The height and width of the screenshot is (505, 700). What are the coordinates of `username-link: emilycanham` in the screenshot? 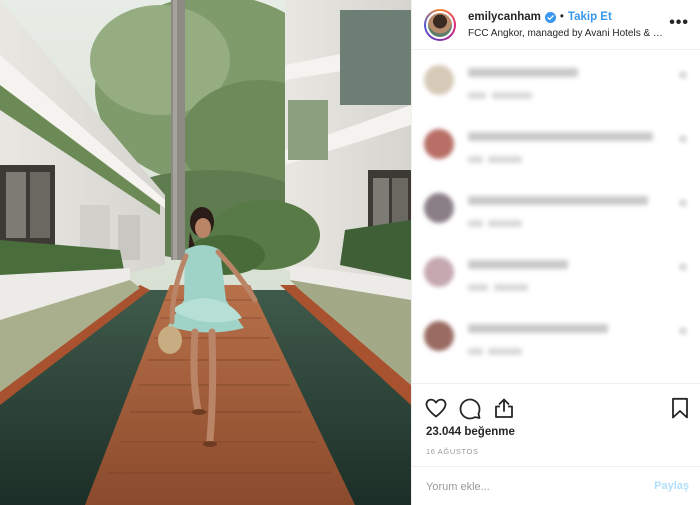 It's located at (504, 17).